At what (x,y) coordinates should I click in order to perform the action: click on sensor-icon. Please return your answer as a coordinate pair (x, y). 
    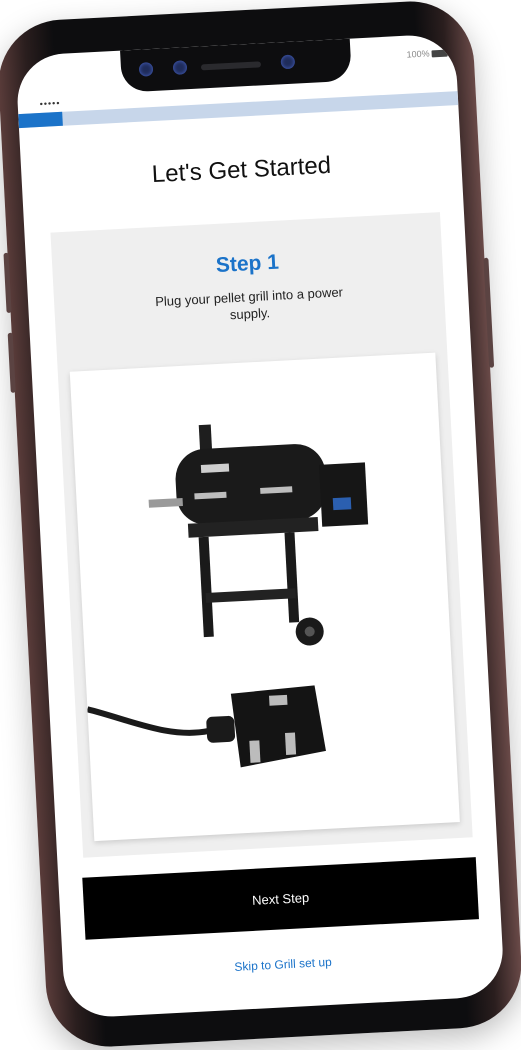
    Looking at the image, I should click on (180, 67).